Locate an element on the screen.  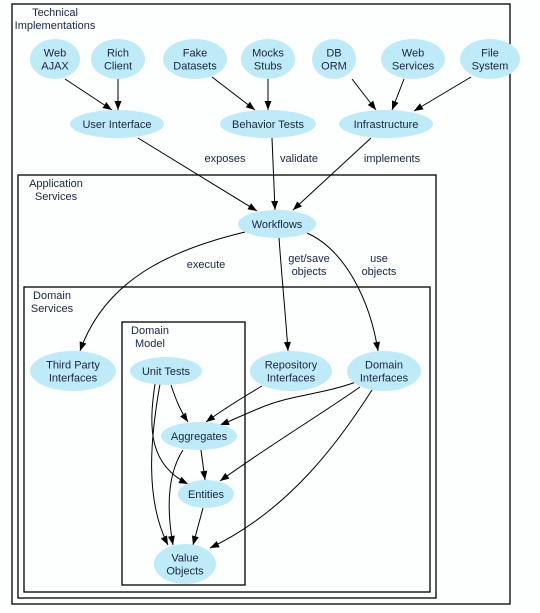
node-fake-datasets: Fake Datasets is located at coordinates (195, 59).